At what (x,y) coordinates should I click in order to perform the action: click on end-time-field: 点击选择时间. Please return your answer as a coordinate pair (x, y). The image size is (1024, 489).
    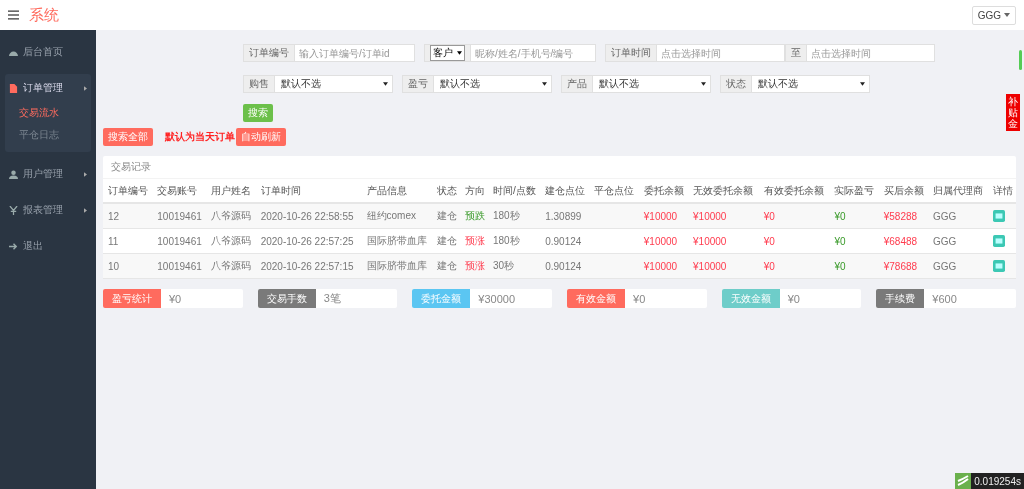
    Looking at the image, I should click on (871, 53).